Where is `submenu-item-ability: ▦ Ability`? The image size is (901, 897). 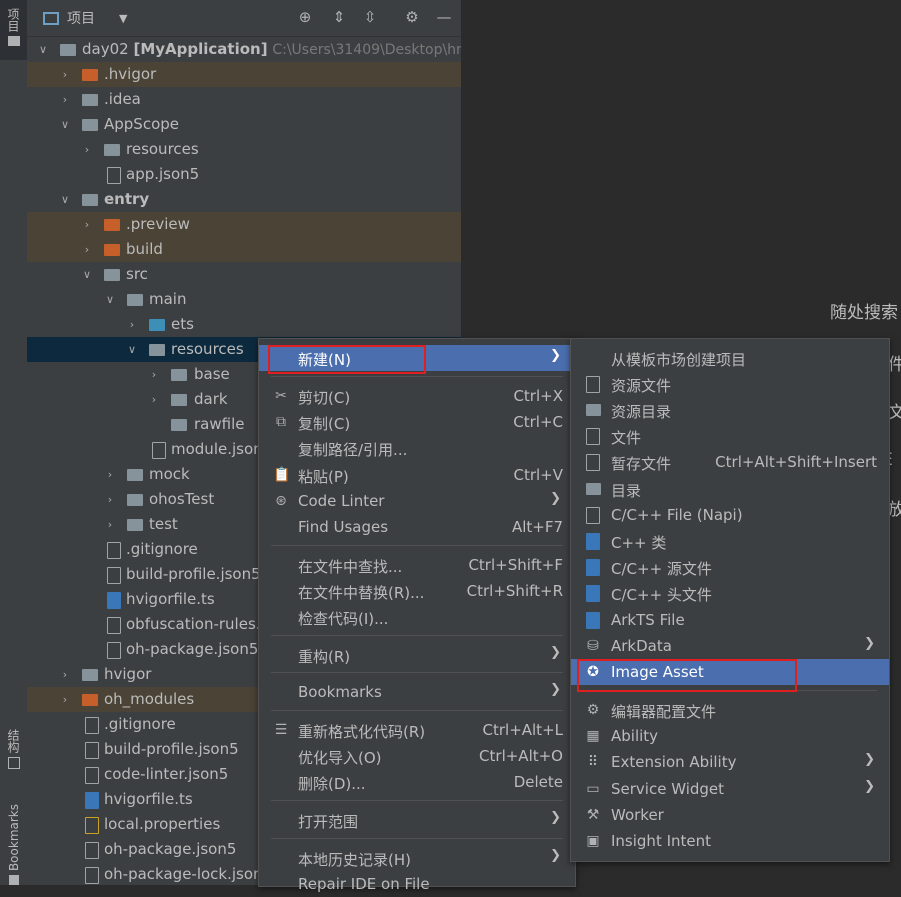
submenu-item-ability: ▦ Ability is located at coordinates (730, 736).